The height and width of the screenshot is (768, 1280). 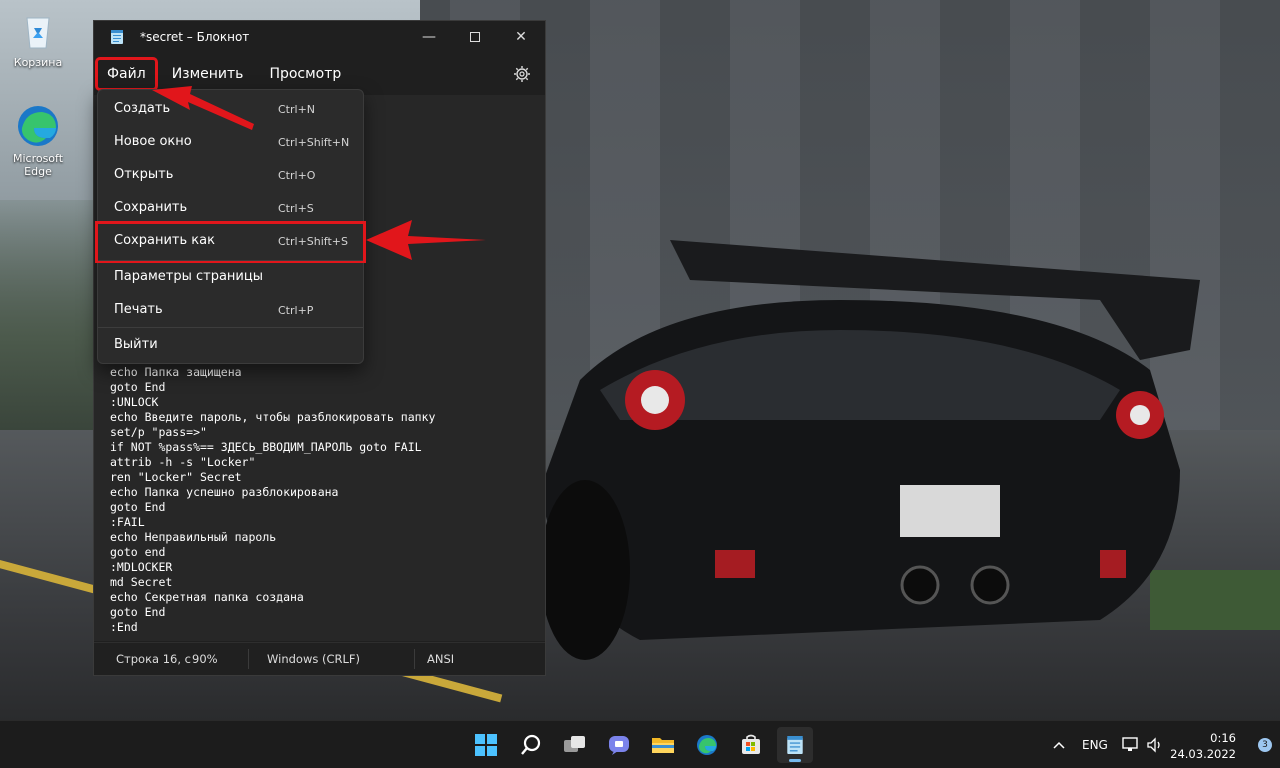 I want to click on menu-item-label: Сохранить, so click(x=151, y=207).